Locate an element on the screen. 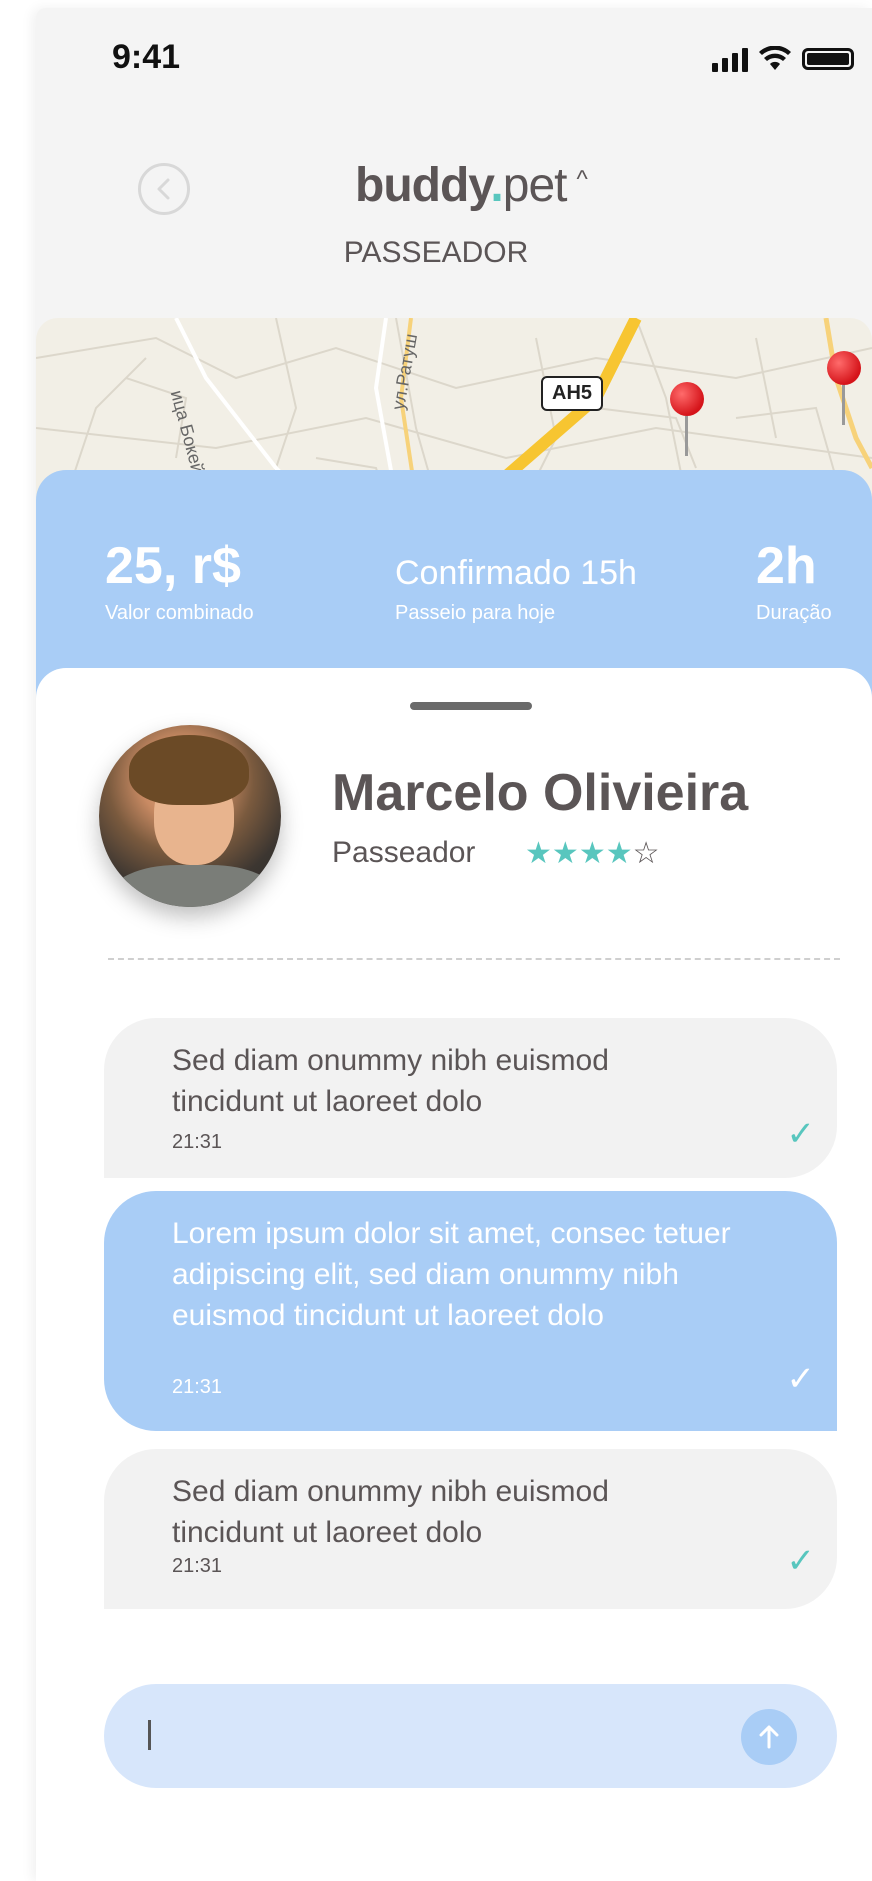 The height and width of the screenshot is (1881, 872). divider is located at coordinates (474, 959).